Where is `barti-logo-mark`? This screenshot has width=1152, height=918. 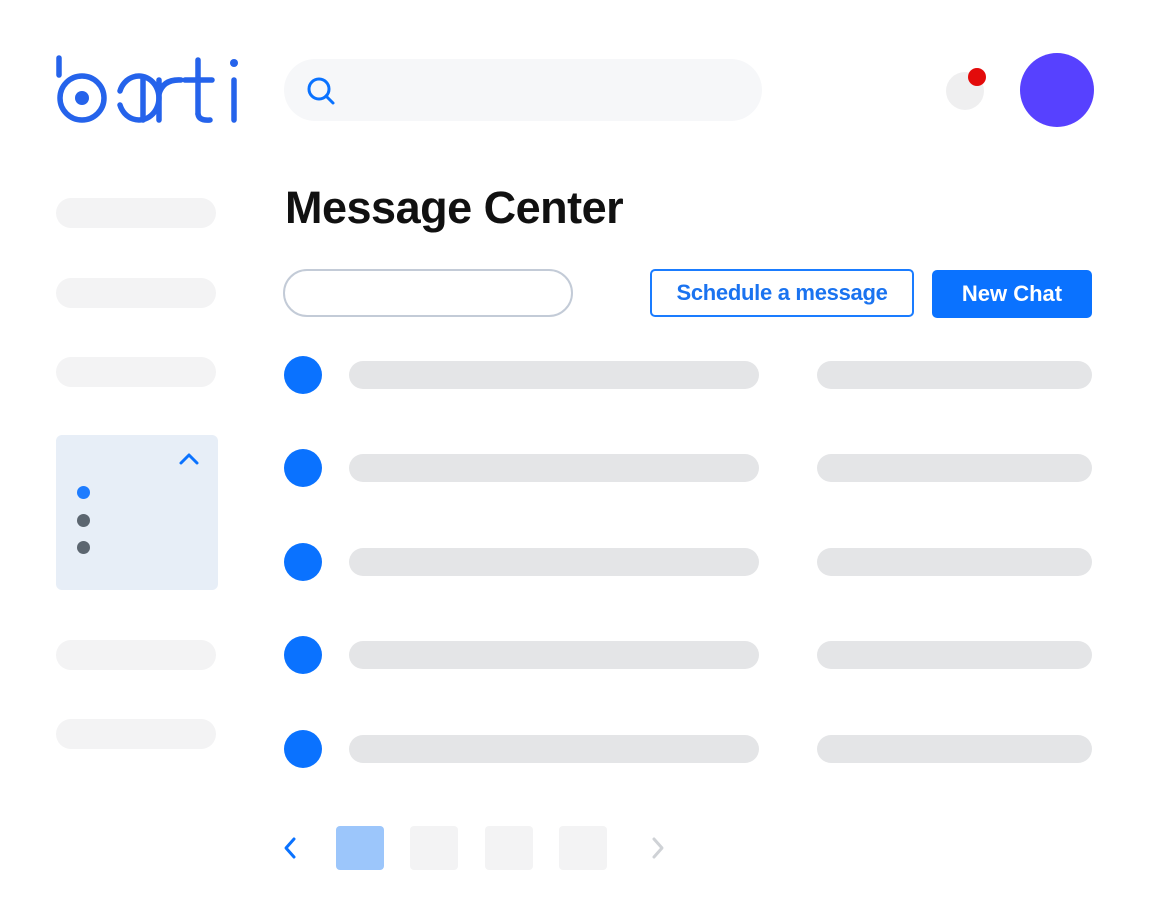
barti-logo-mark is located at coordinates (147, 89).